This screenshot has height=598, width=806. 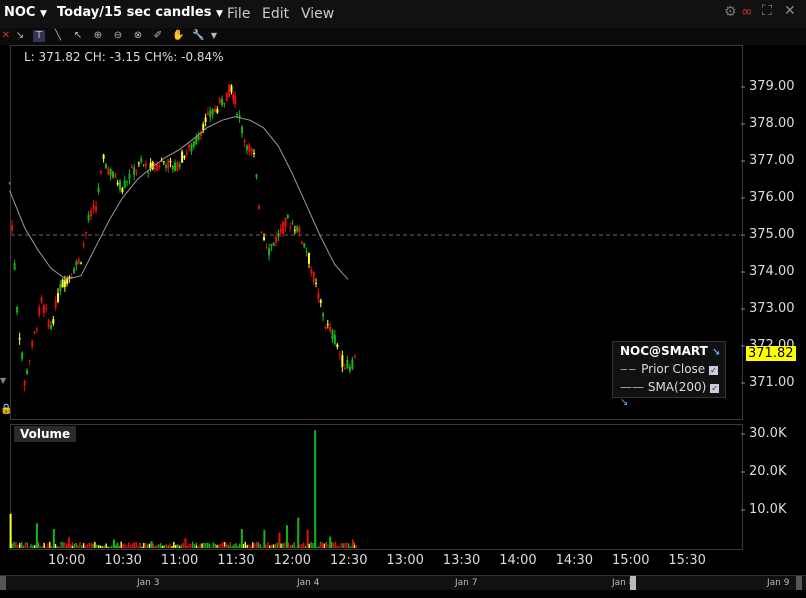 I want to click on scroll-right-handle, so click(x=799, y=583).